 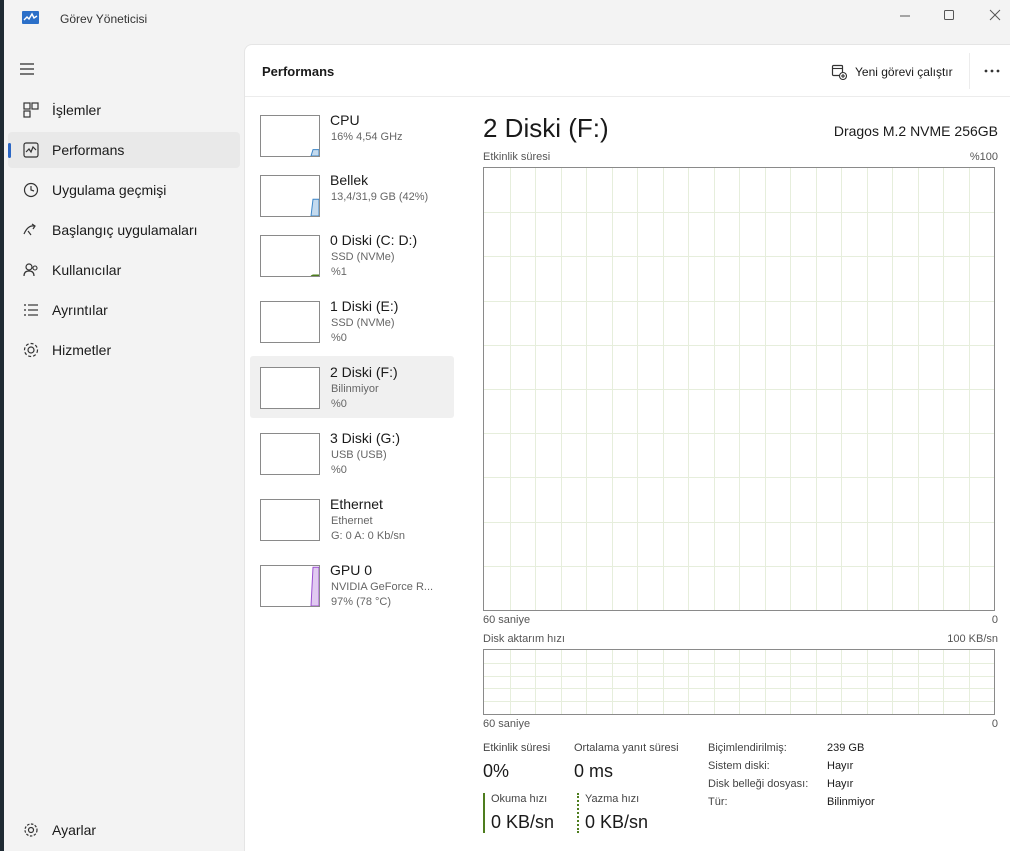 I want to click on activity-time-value: 0%, so click(x=496, y=771).